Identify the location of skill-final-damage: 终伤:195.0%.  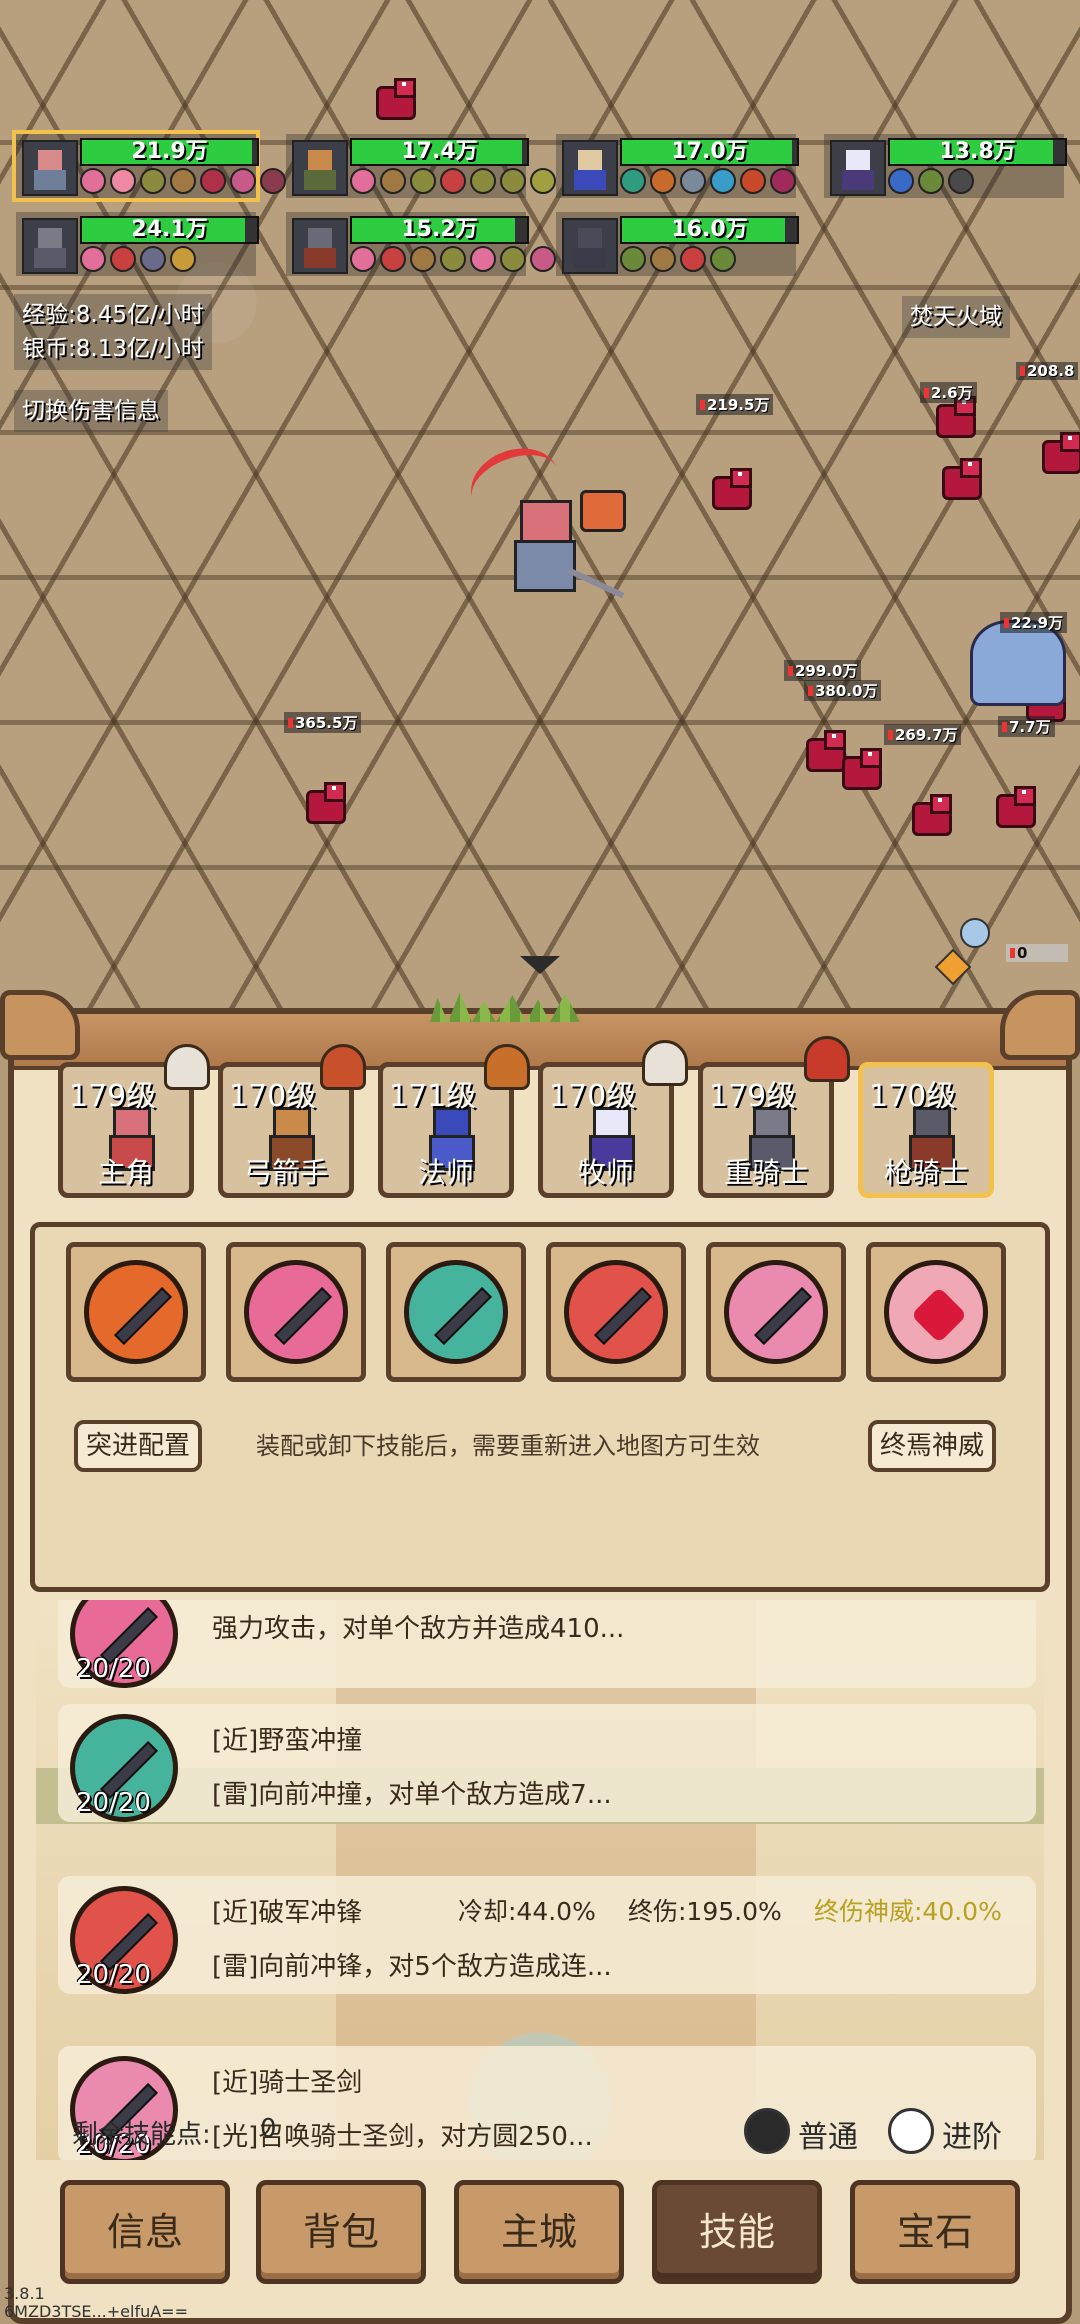
(705, 1911).